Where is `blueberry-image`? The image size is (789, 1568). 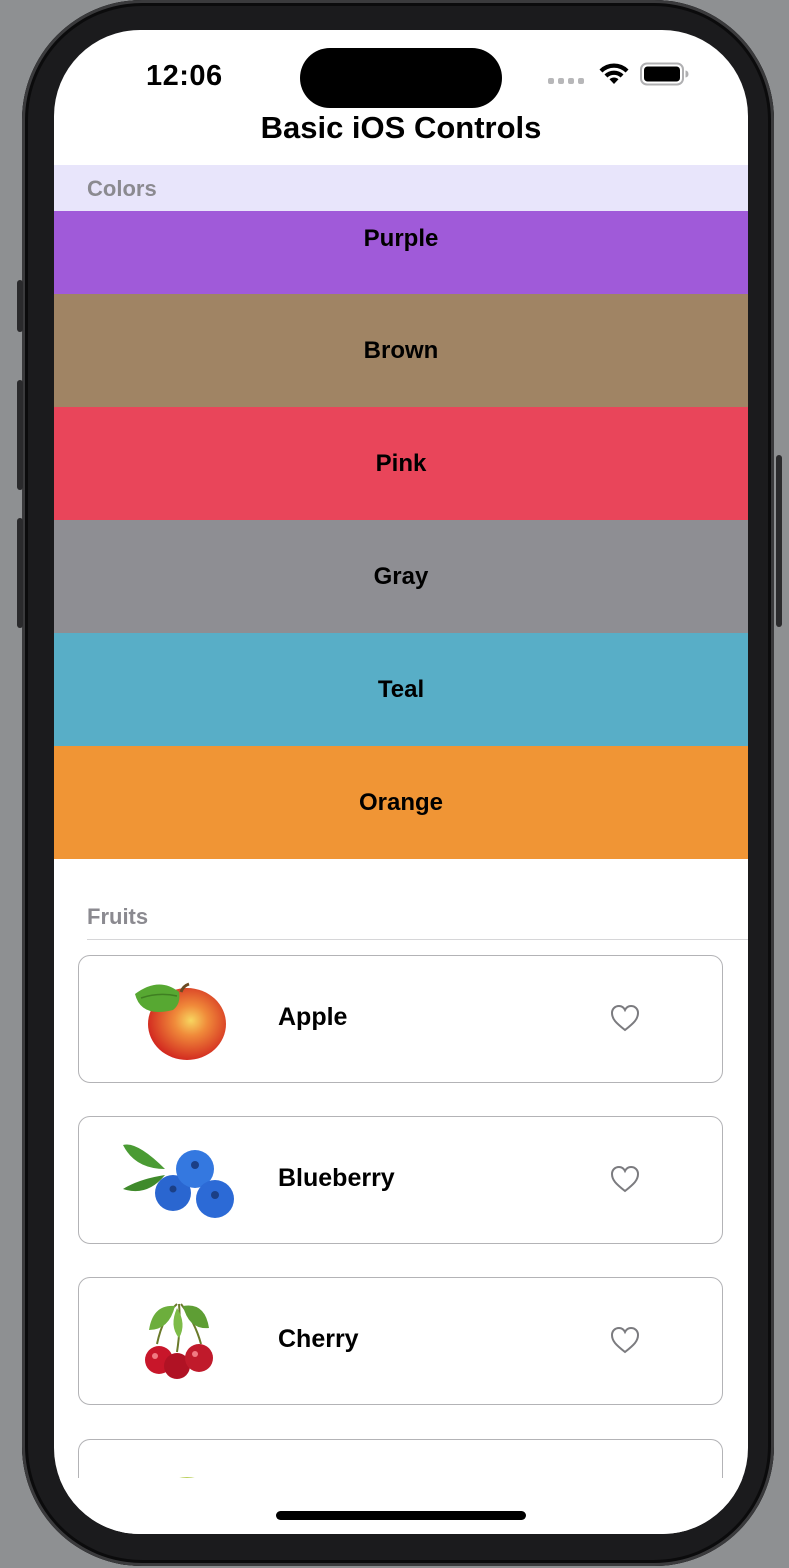 blueberry-image is located at coordinates (178, 1181).